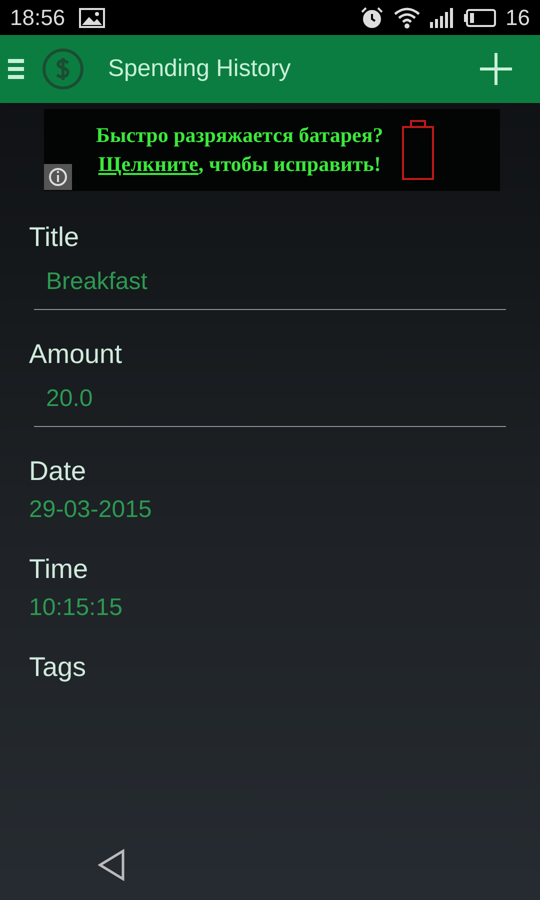 The image size is (540, 900). Describe the element at coordinates (418, 150) in the screenshot. I see `battery-drawing` at that location.